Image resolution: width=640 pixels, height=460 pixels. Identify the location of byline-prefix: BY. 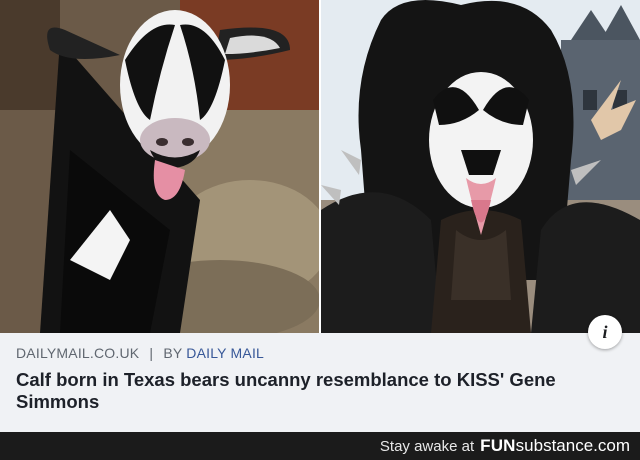
(173, 353).